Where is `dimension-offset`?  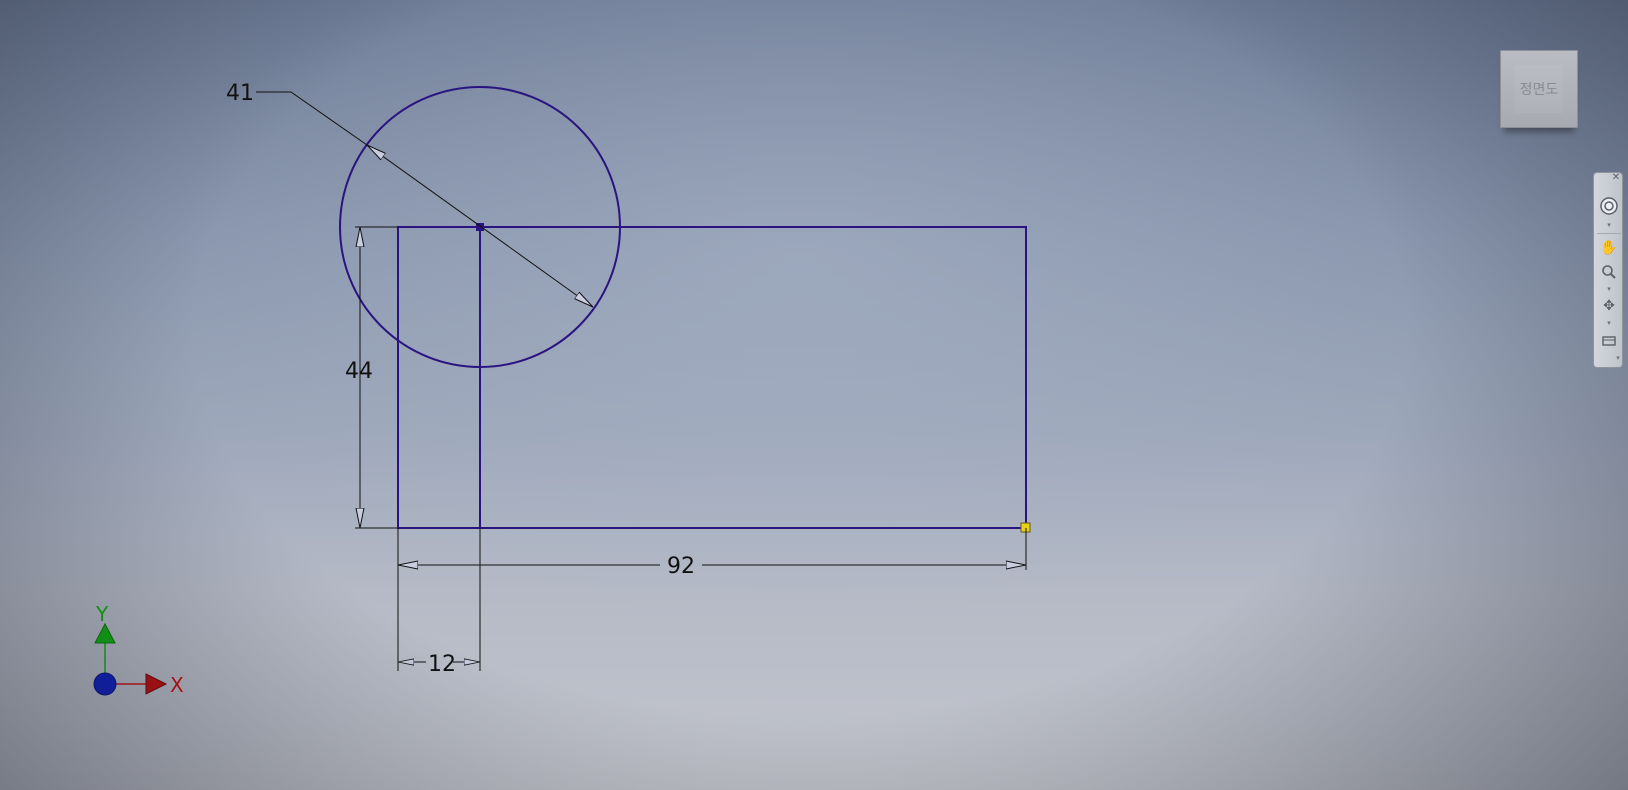
dimension-offset is located at coordinates (439, 599).